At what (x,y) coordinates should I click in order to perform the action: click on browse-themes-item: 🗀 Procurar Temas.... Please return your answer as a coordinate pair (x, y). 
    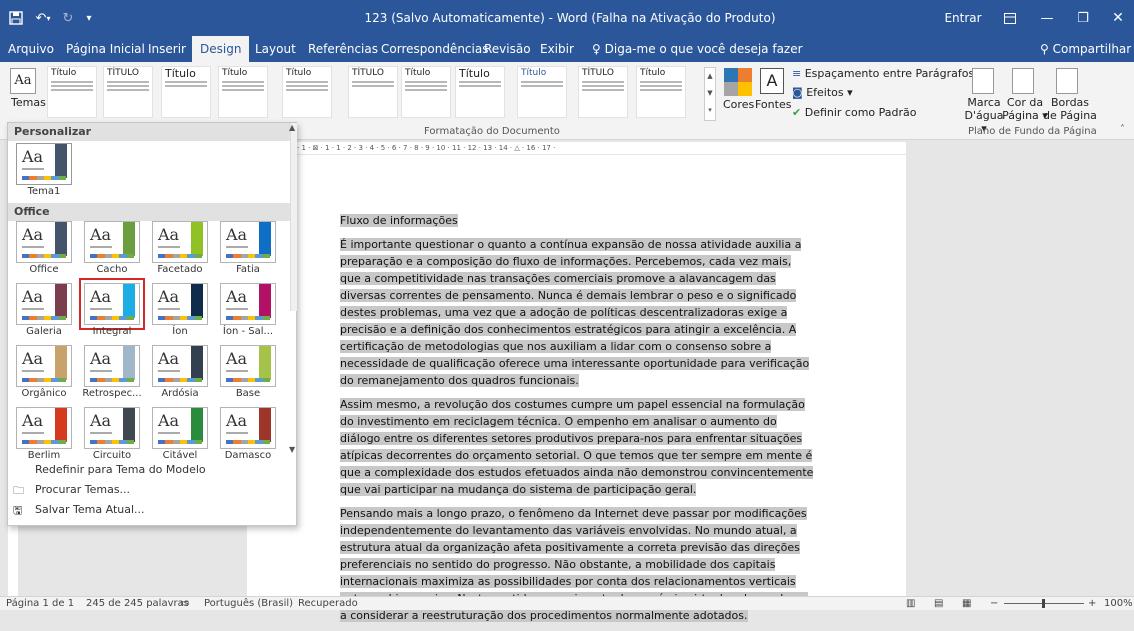
    Looking at the image, I should click on (152, 489).